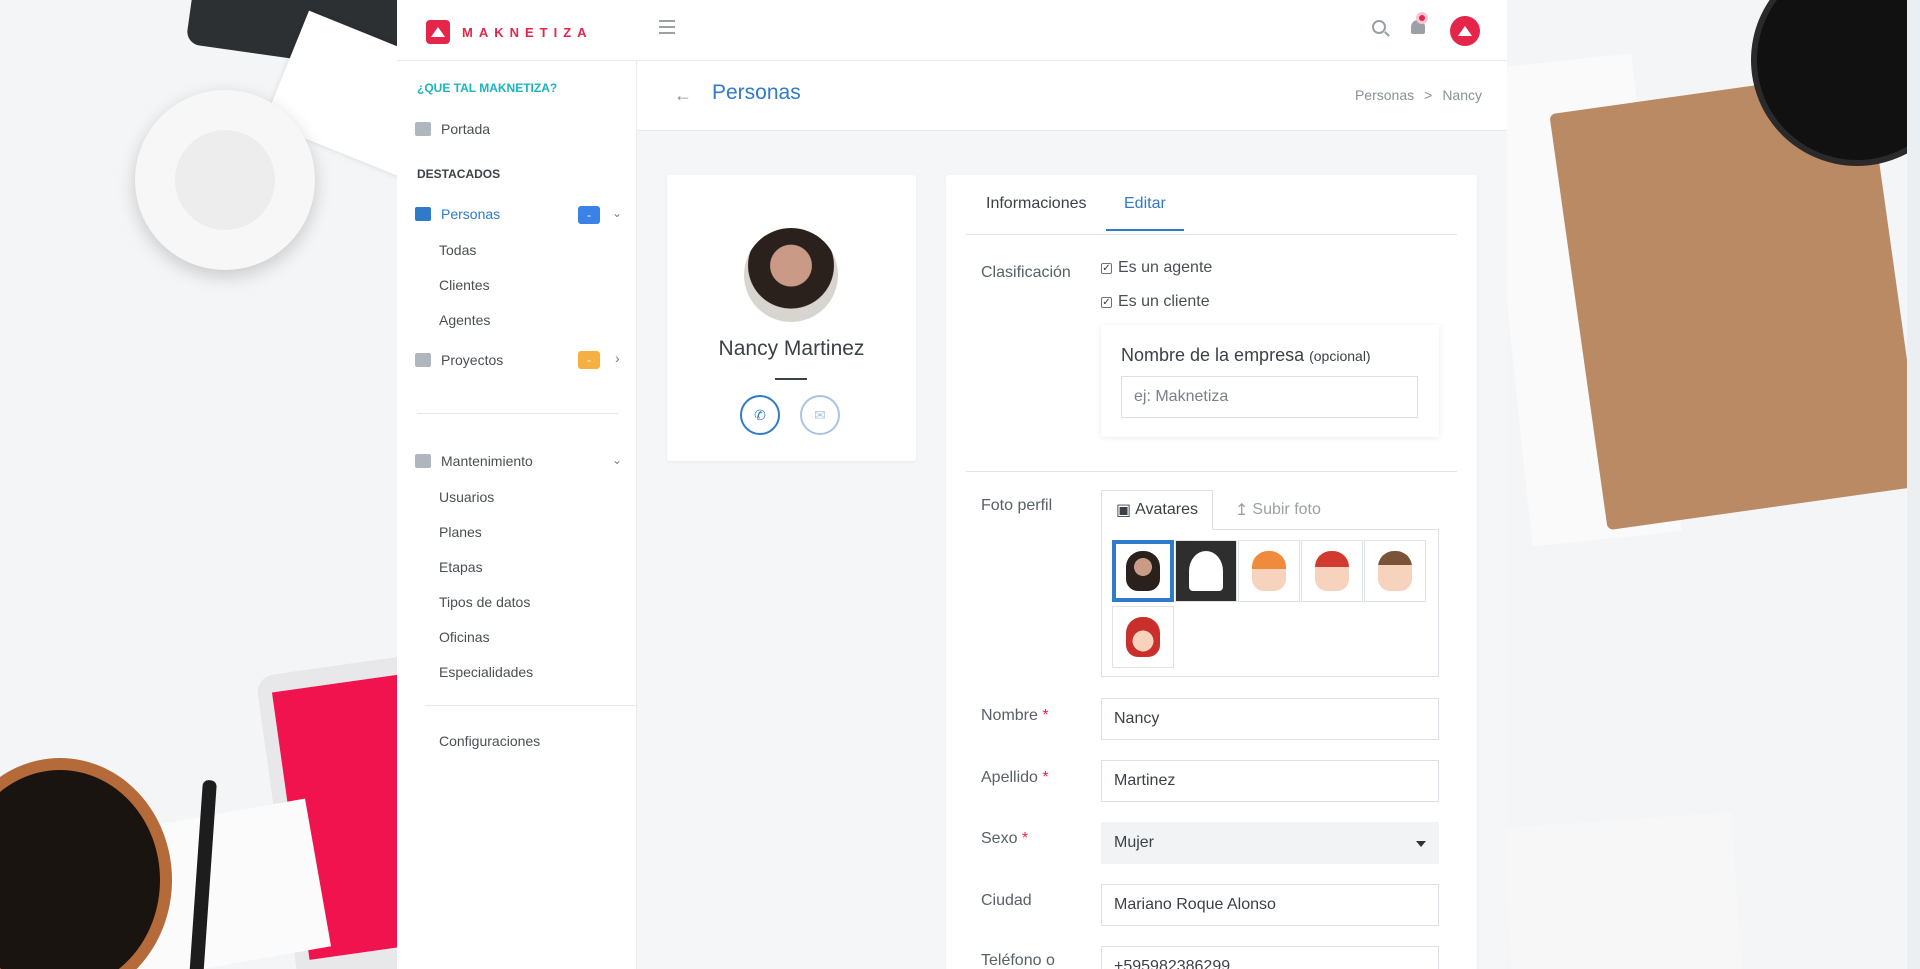 Image resolution: width=1920 pixels, height=969 pixels. What do you see at coordinates (791, 348) in the screenshot?
I see `profile-name: Nancy Martinez` at bounding box center [791, 348].